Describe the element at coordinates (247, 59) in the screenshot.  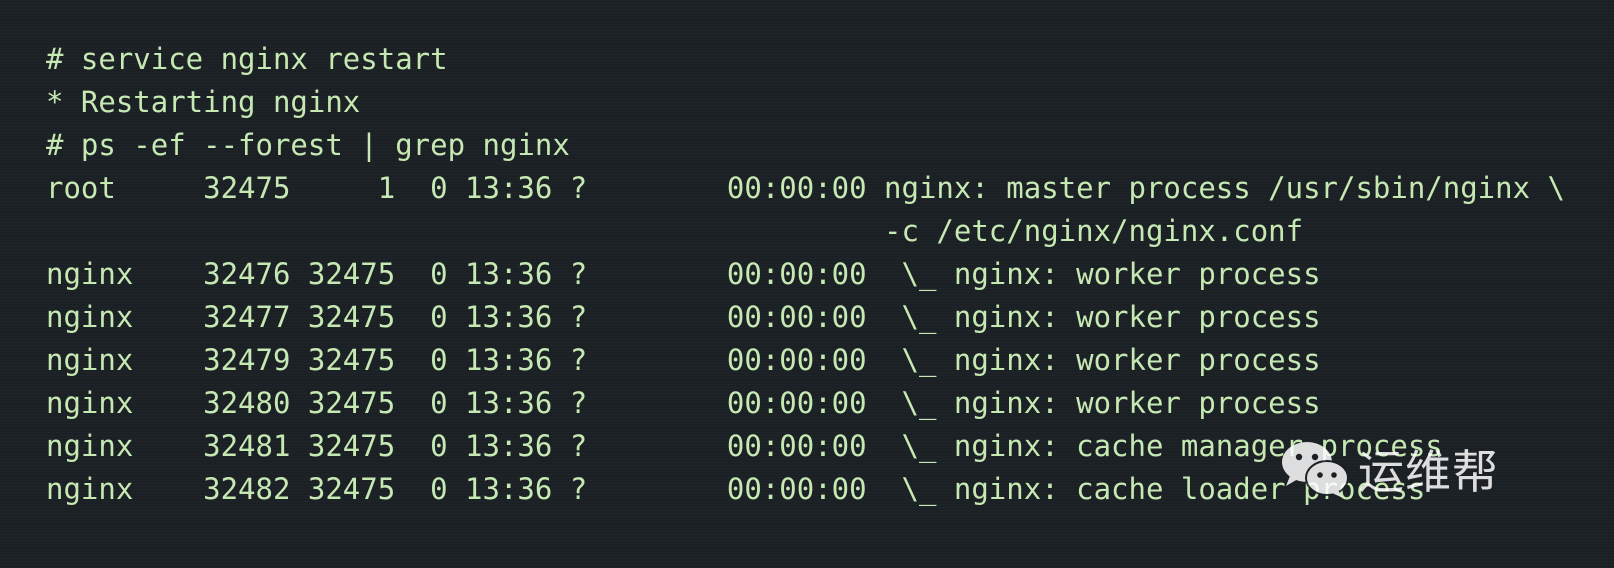
I see `terminal-line-command: # service nginx restart` at that location.